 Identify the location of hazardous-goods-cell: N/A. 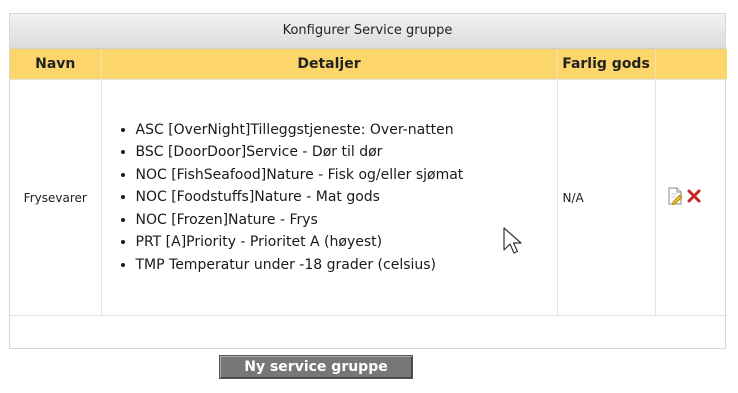
(606, 197).